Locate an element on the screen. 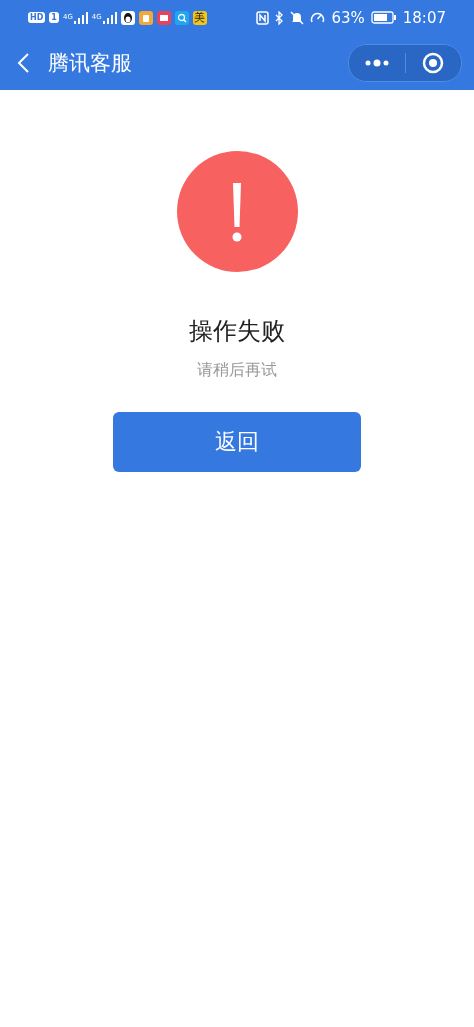 This screenshot has height=1027, width=474. battery-icon is located at coordinates (383, 17).